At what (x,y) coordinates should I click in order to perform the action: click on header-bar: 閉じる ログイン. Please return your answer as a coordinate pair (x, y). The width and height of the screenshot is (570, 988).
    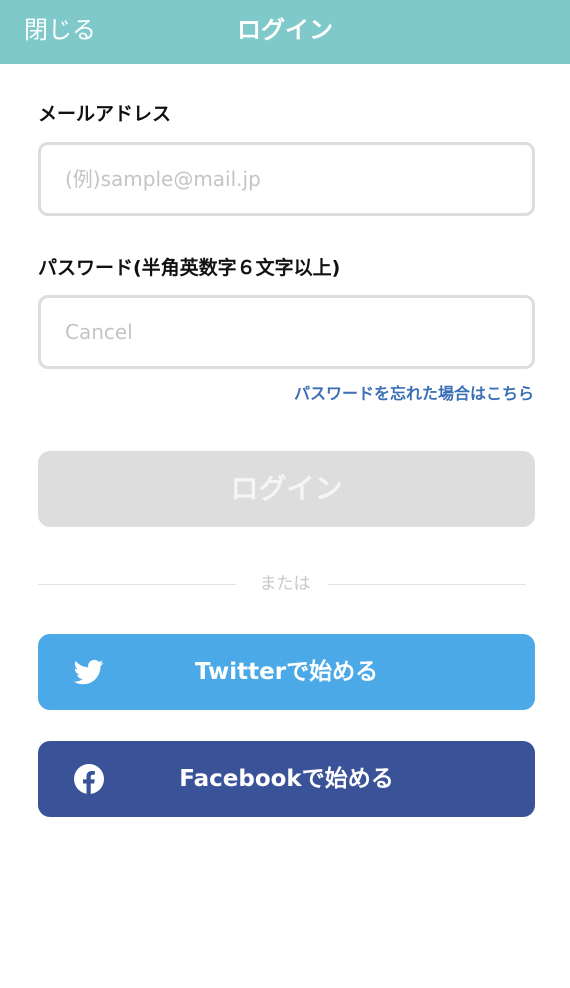
    Looking at the image, I should click on (285, 32).